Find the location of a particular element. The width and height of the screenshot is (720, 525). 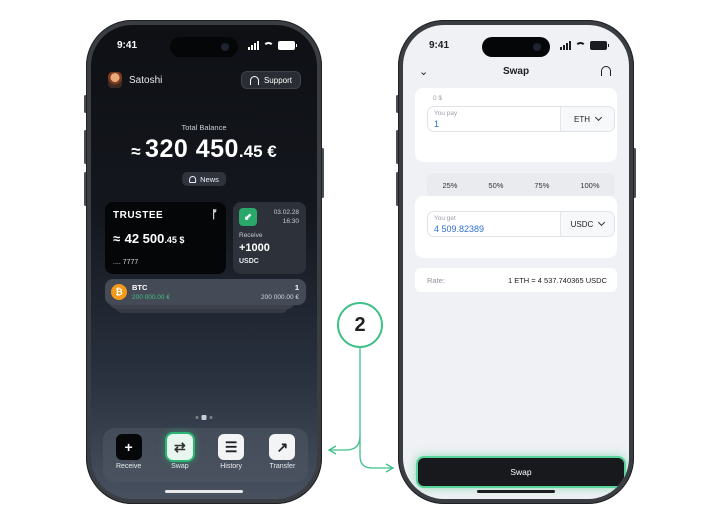

connector-line-right is located at coordinates (375, 452).